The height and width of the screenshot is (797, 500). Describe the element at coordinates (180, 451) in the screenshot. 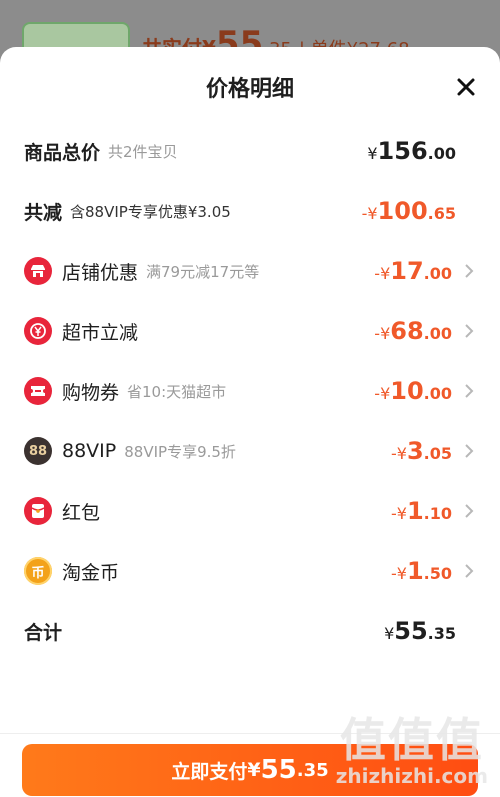

I see `row-sub: 88VIP专享9.5折` at that location.